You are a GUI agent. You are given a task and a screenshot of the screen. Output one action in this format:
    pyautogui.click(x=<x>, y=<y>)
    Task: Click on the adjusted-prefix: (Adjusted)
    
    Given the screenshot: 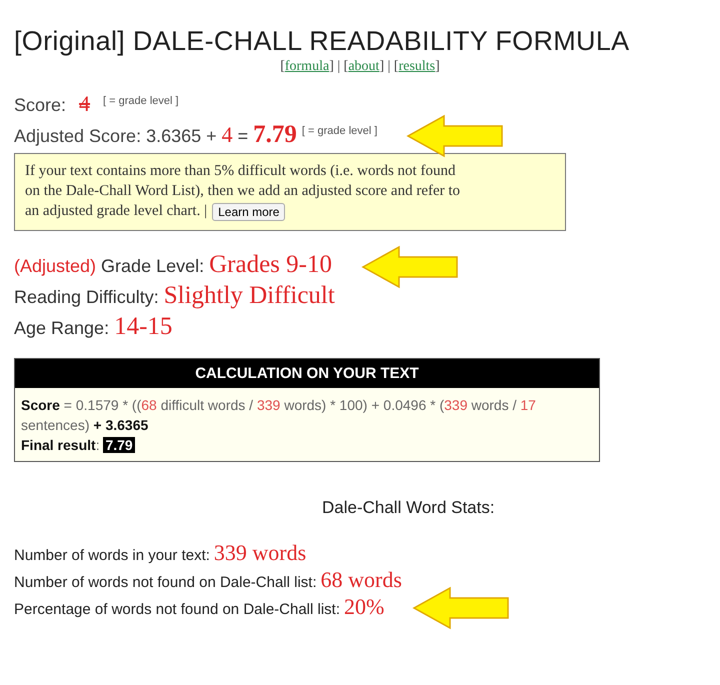 What is the action you would take?
    pyautogui.click(x=55, y=266)
    